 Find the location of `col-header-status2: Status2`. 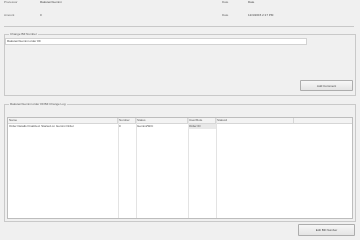

col-header-status2: Status2 is located at coordinates (255, 120).